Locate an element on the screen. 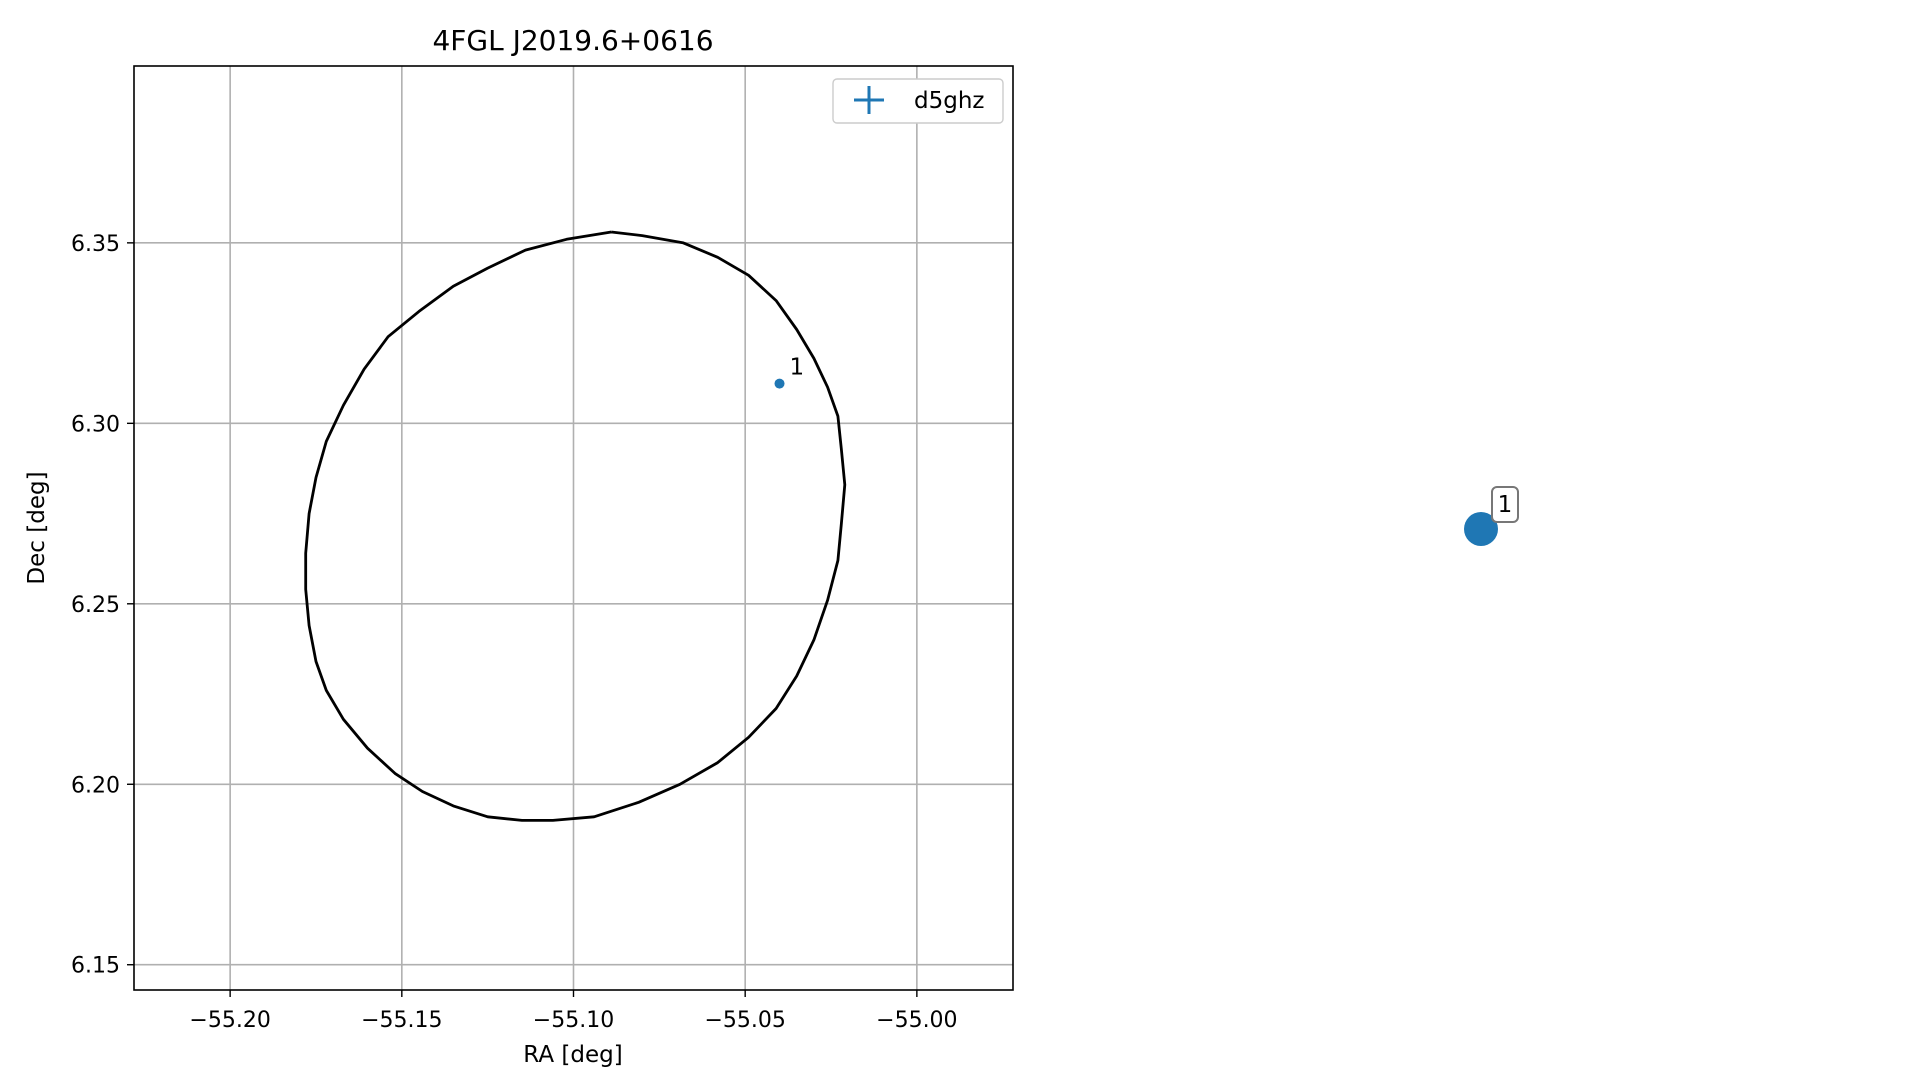 The width and height of the screenshot is (1919, 1080). data-point-label: 1 is located at coordinates (797, 368).